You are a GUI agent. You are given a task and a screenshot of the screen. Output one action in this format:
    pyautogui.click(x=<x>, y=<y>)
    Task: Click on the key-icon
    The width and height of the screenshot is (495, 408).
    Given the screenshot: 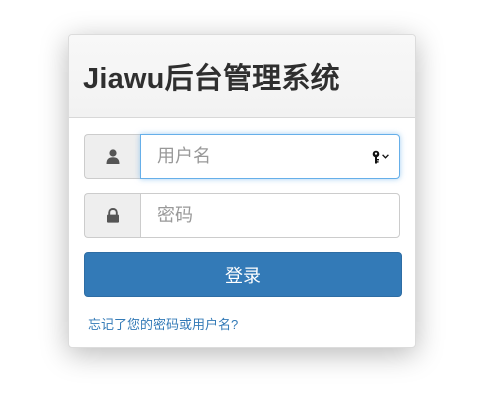 What is the action you would take?
    pyautogui.click(x=376, y=156)
    